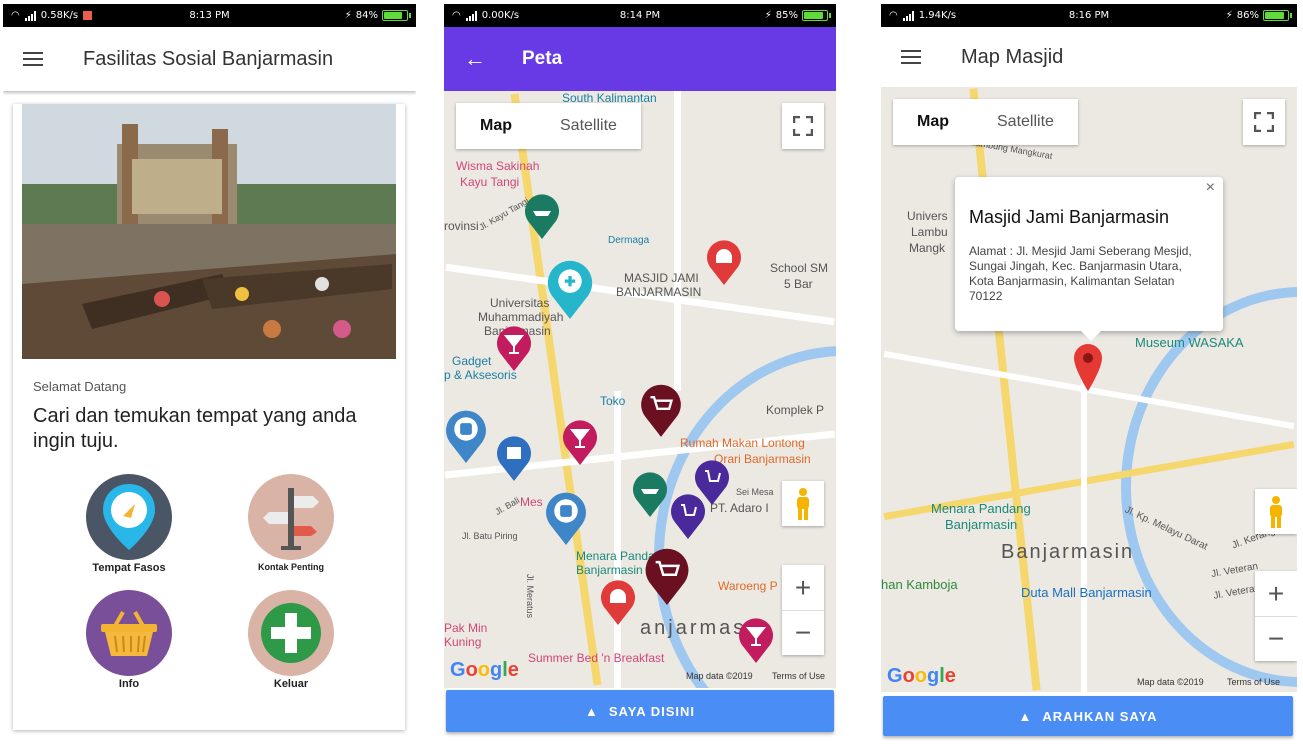 The width and height of the screenshot is (1303, 746). I want to click on map-label: Lambu, so click(929, 232).